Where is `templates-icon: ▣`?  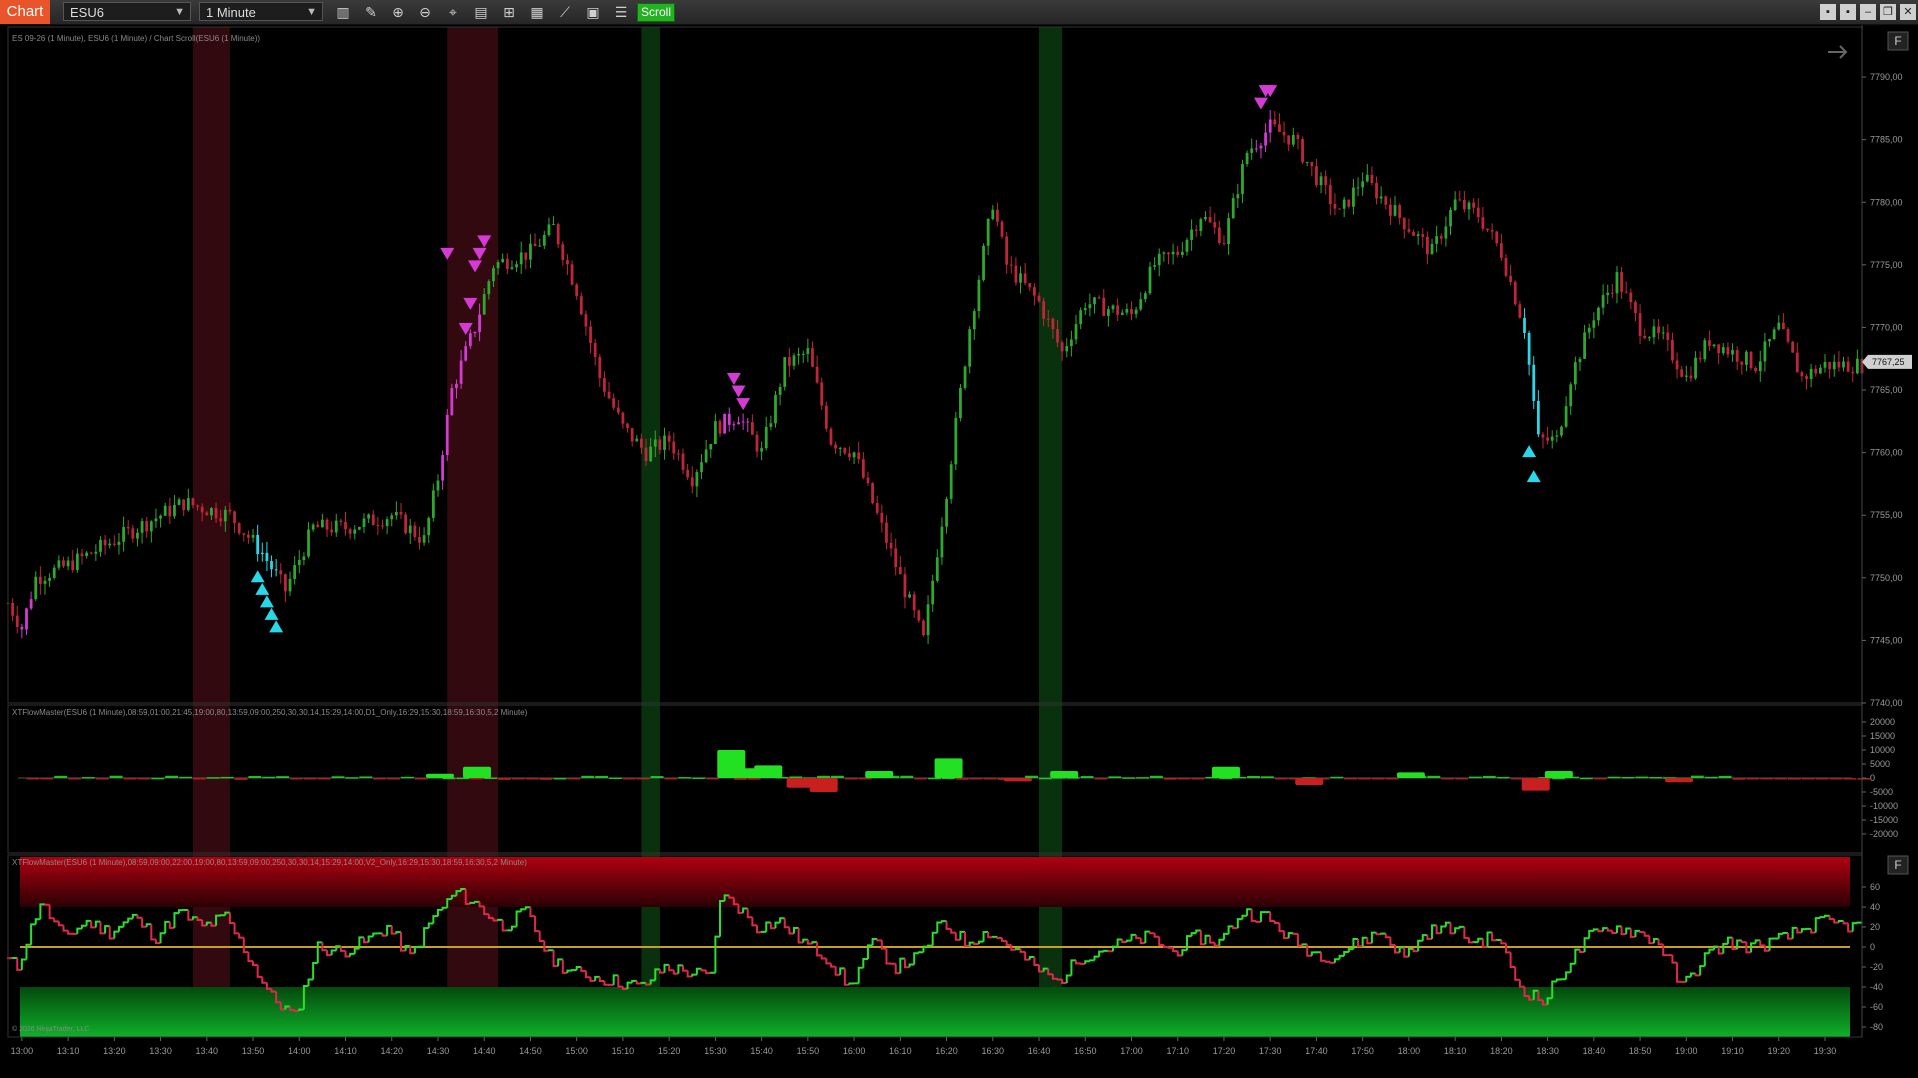 templates-icon: ▣ is located at coordinates (593, 12).